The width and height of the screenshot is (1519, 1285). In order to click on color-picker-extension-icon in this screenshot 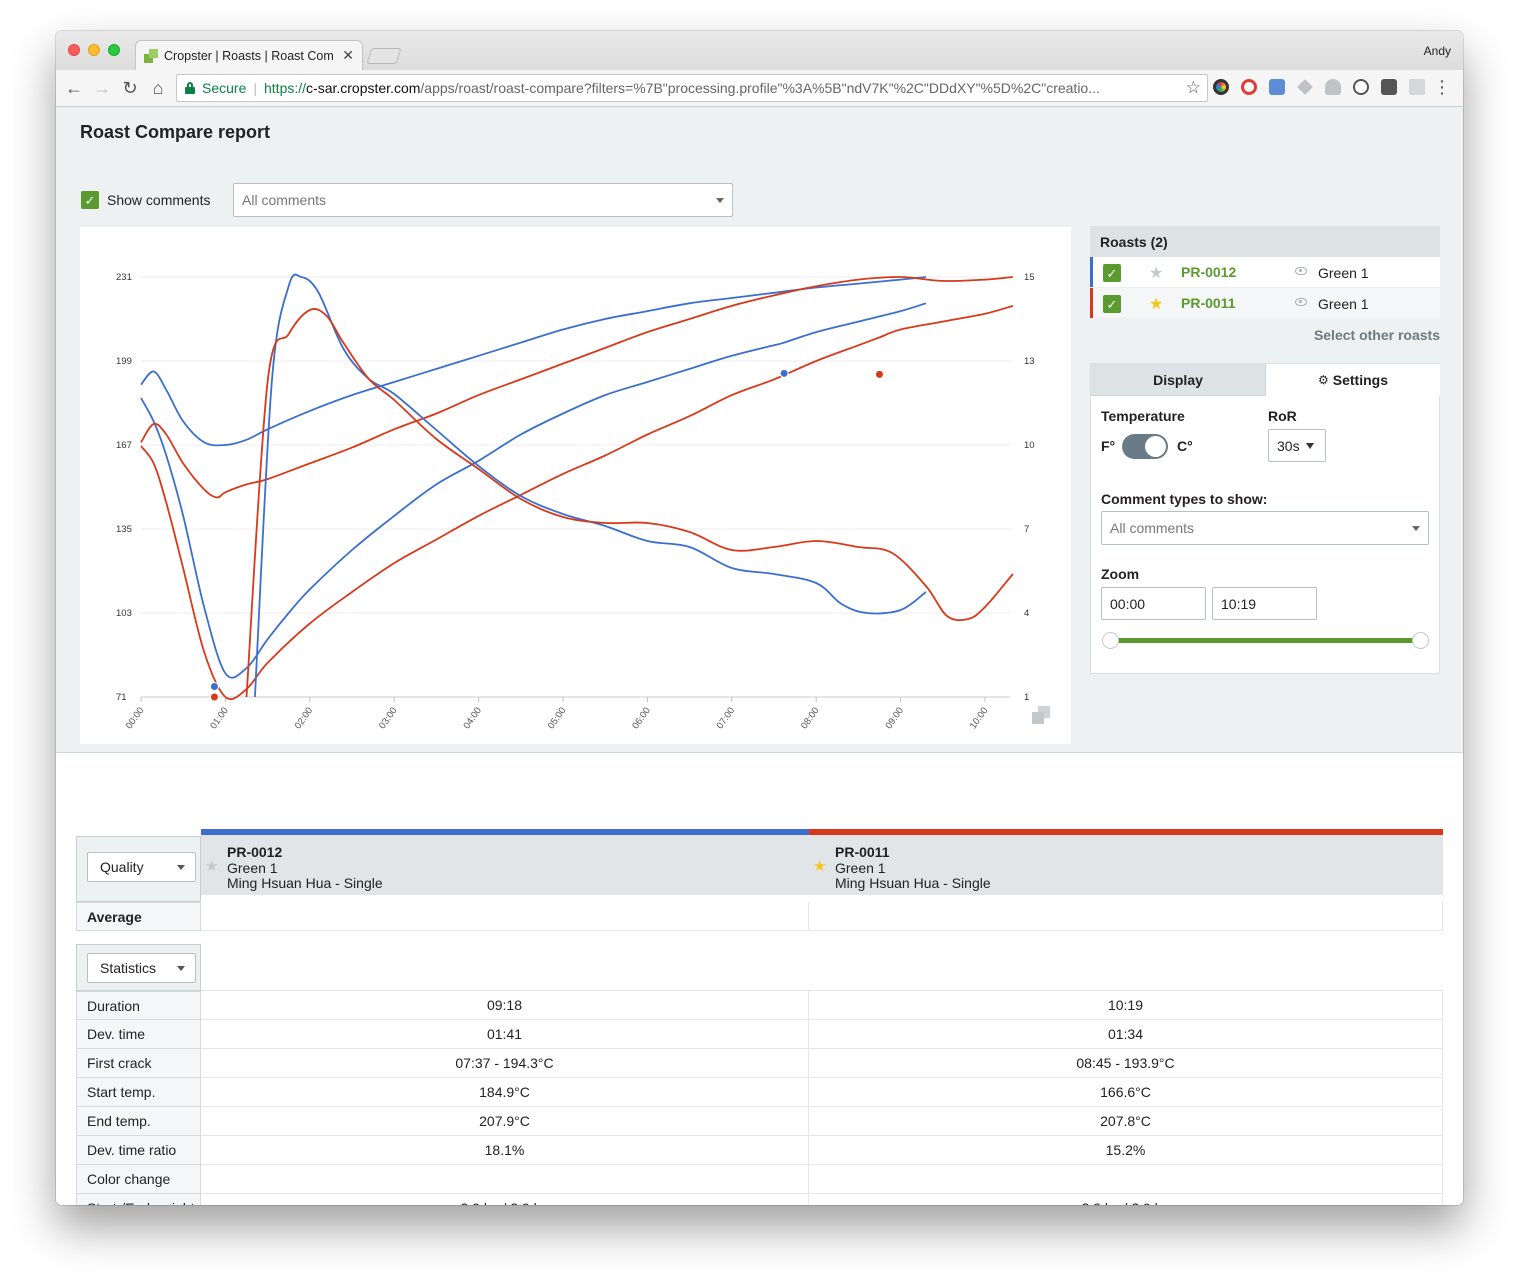, I will do `click(1221, 87)`.